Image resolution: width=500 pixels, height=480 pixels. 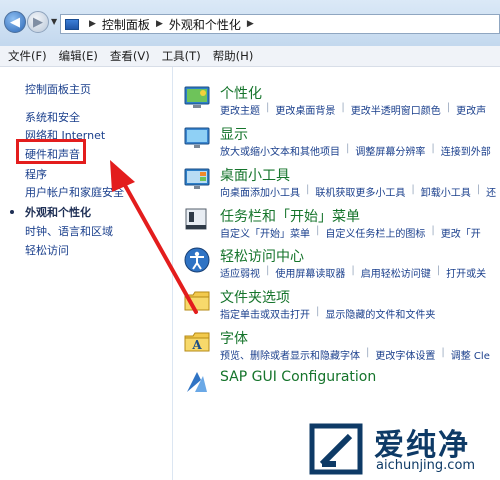 I want to click on link-add-gadgets: 向桌面添加小工具, so click(x=260, y=191).